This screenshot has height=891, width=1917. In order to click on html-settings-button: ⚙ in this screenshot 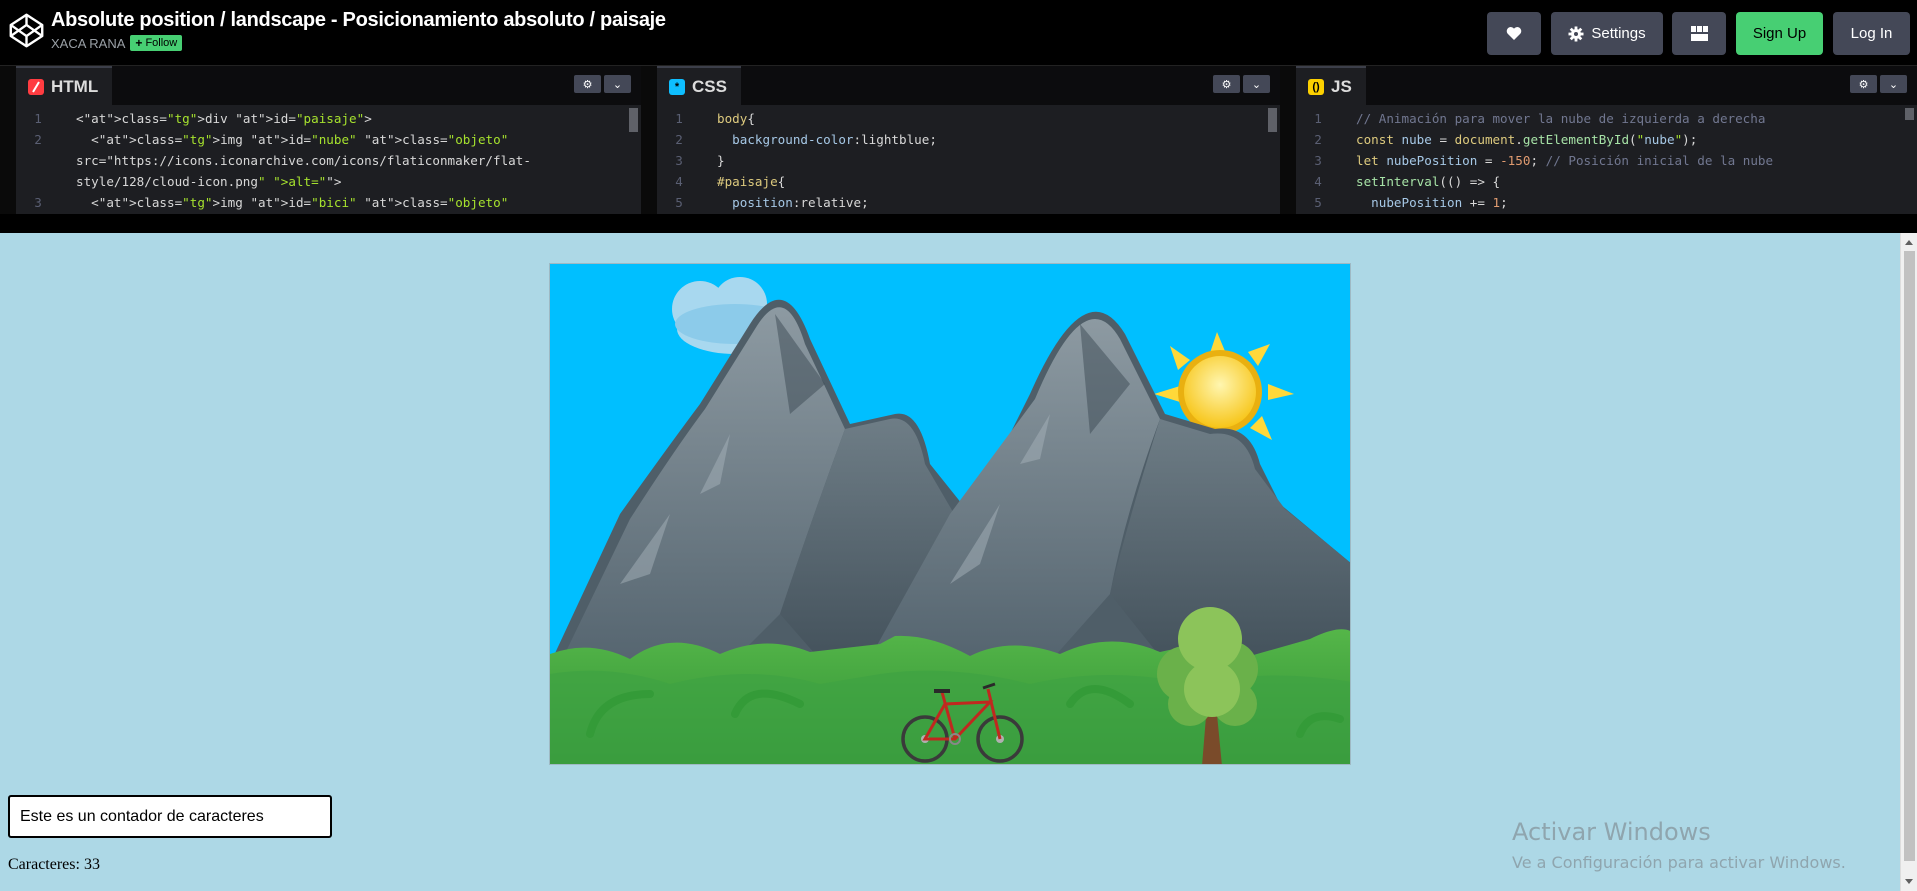, I will do `click(587, 84)`.